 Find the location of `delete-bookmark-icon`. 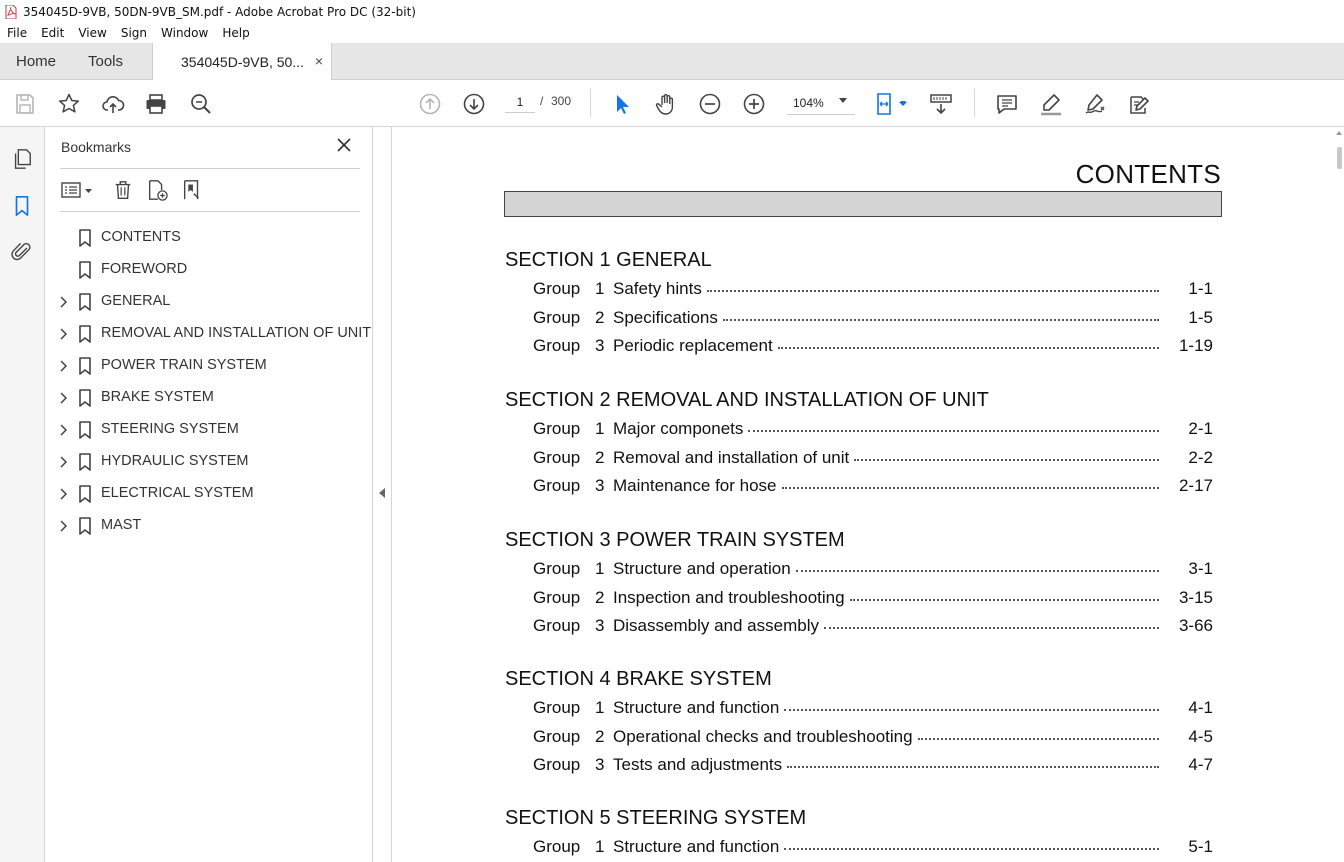

delete-bookmark-icon is located at coordinates (123, 190).